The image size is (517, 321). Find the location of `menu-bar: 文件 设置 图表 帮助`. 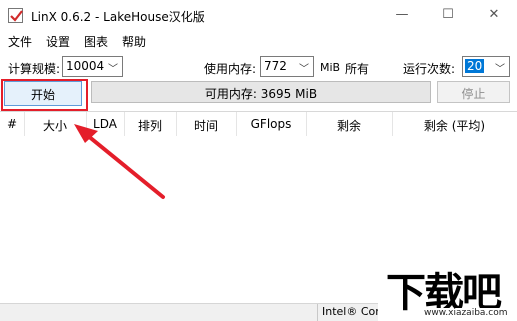

menu-bar: 文件 设置 图表 帮助 is located at coordinates (258, 42).